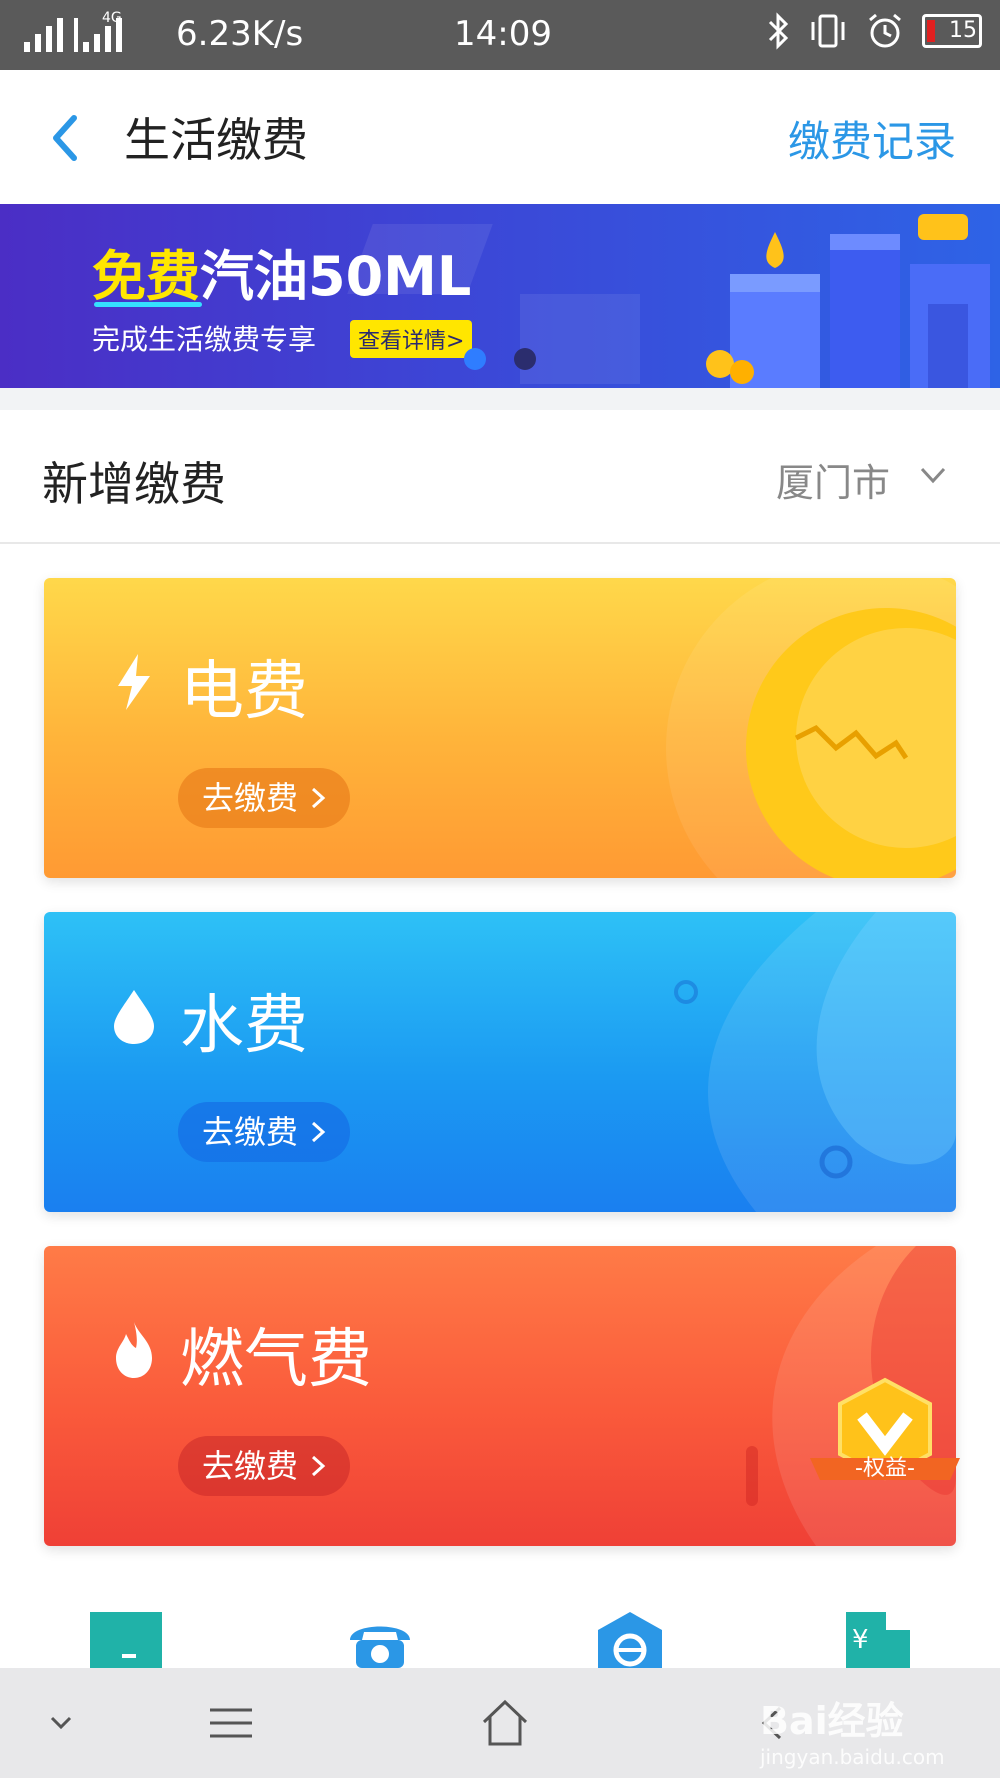 The image size is (1000, 1778). What do you see at coordinates (815, 1062) in the screenshot?
I see `water-card-decor` at bounding box center [815, 1062].